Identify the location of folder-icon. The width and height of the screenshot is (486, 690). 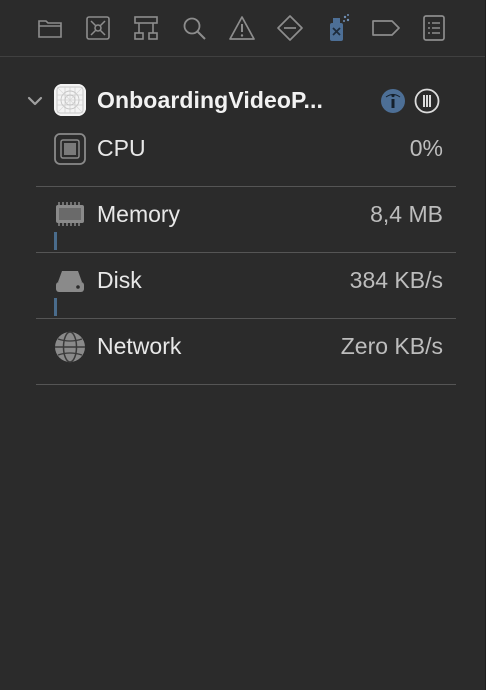
(50, 28).